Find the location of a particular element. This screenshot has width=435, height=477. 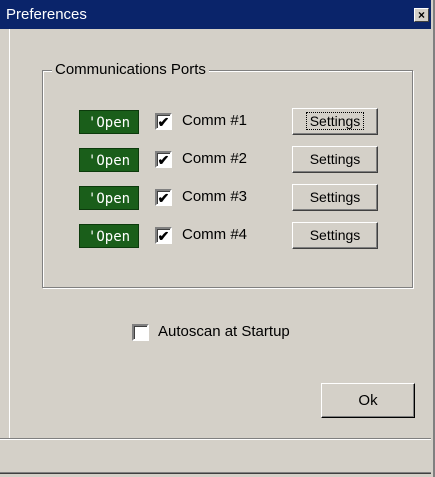

comm-1-label: Comm #1 is located at coordinates (215, 120).